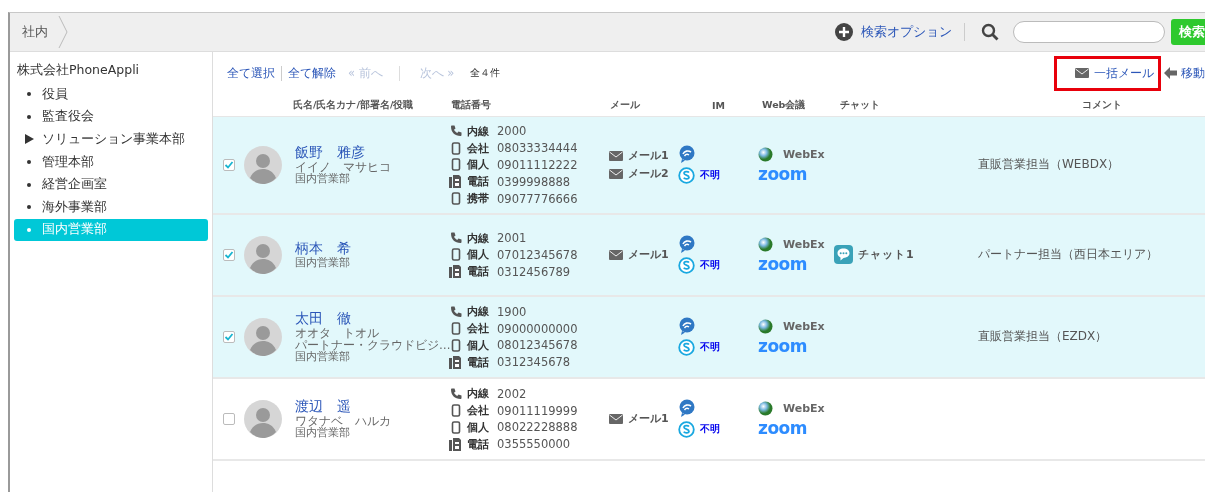 The image size is (1205, 492). Describe the element at coordinates (709, 338) in the screenshot. I see `contact-row: 太田 徹 オオタ トオル パートナー・クラウドビジ… 国内営業部 内線 1900 会社 09000000000 個人 08012345678 電話 0312345678 不明 WebEx zoom 直販営業担当（EZDX）` at that location.